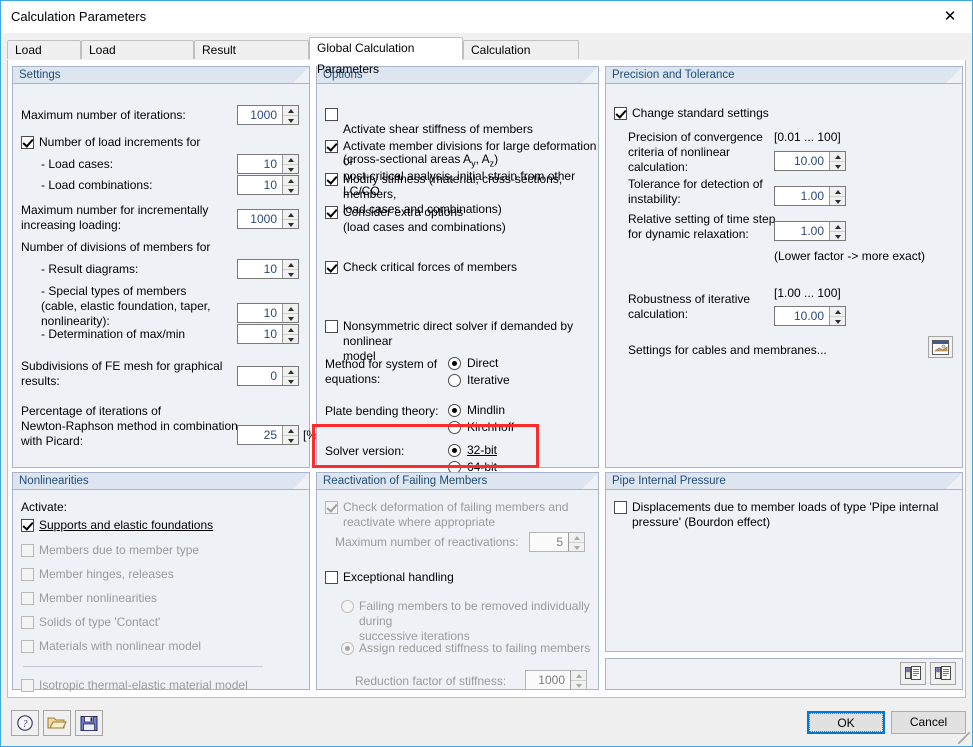 The height and width of the screenshot is (747, 973). Describe the element at coordinates (268, 435) in the screenshot. I see `input-picard-percentage: 25` at that location.